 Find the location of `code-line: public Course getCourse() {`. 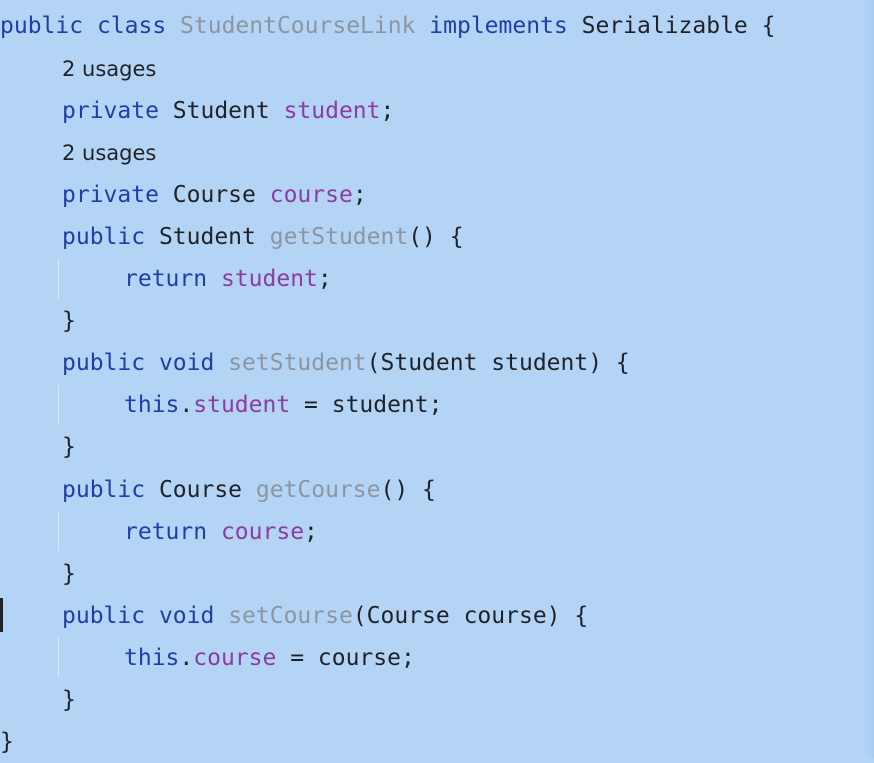

code-line: public Course getCourse() { is located at coordinates (249, 490).